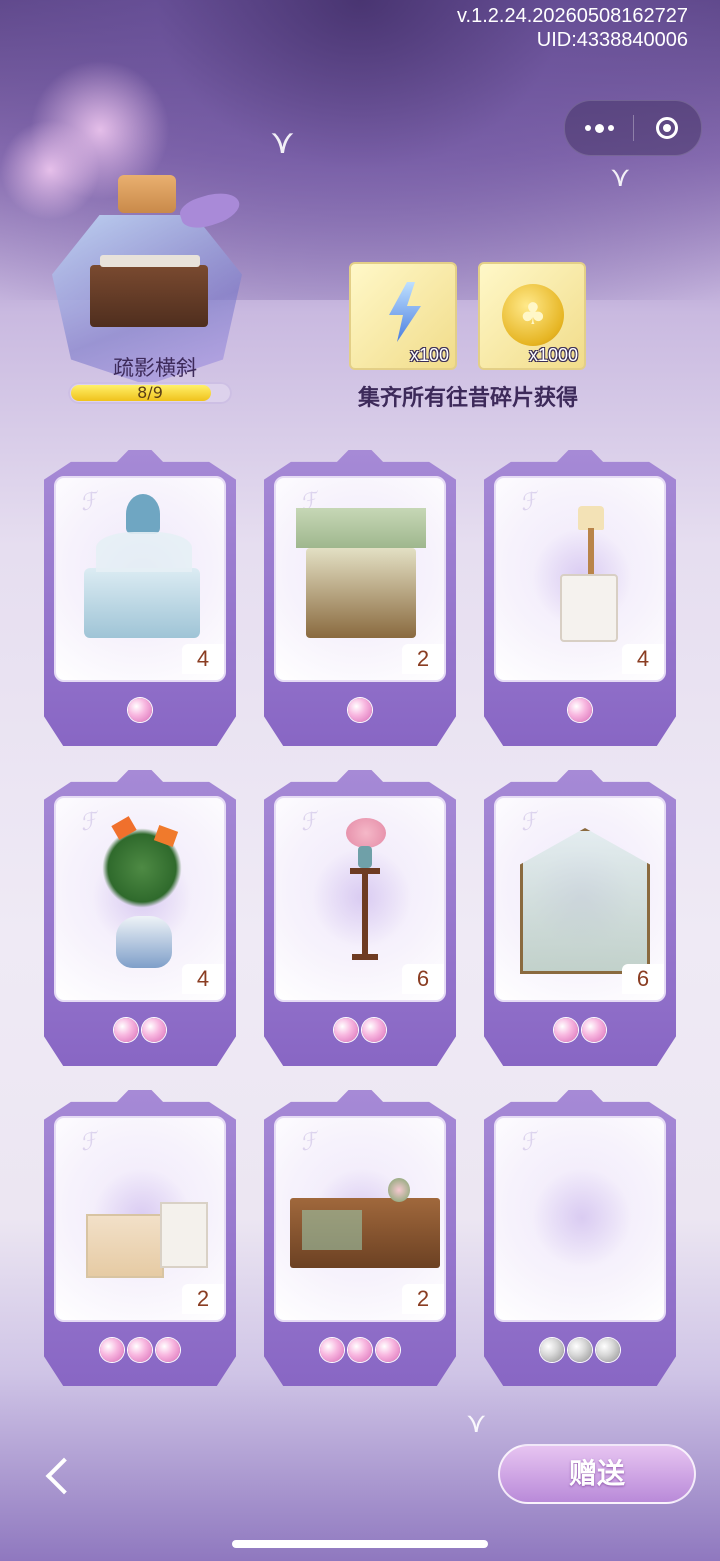 The image size is (720, 1561). I want to click on version-text: v.1.2.24.20260508162727, so click(572, 16).